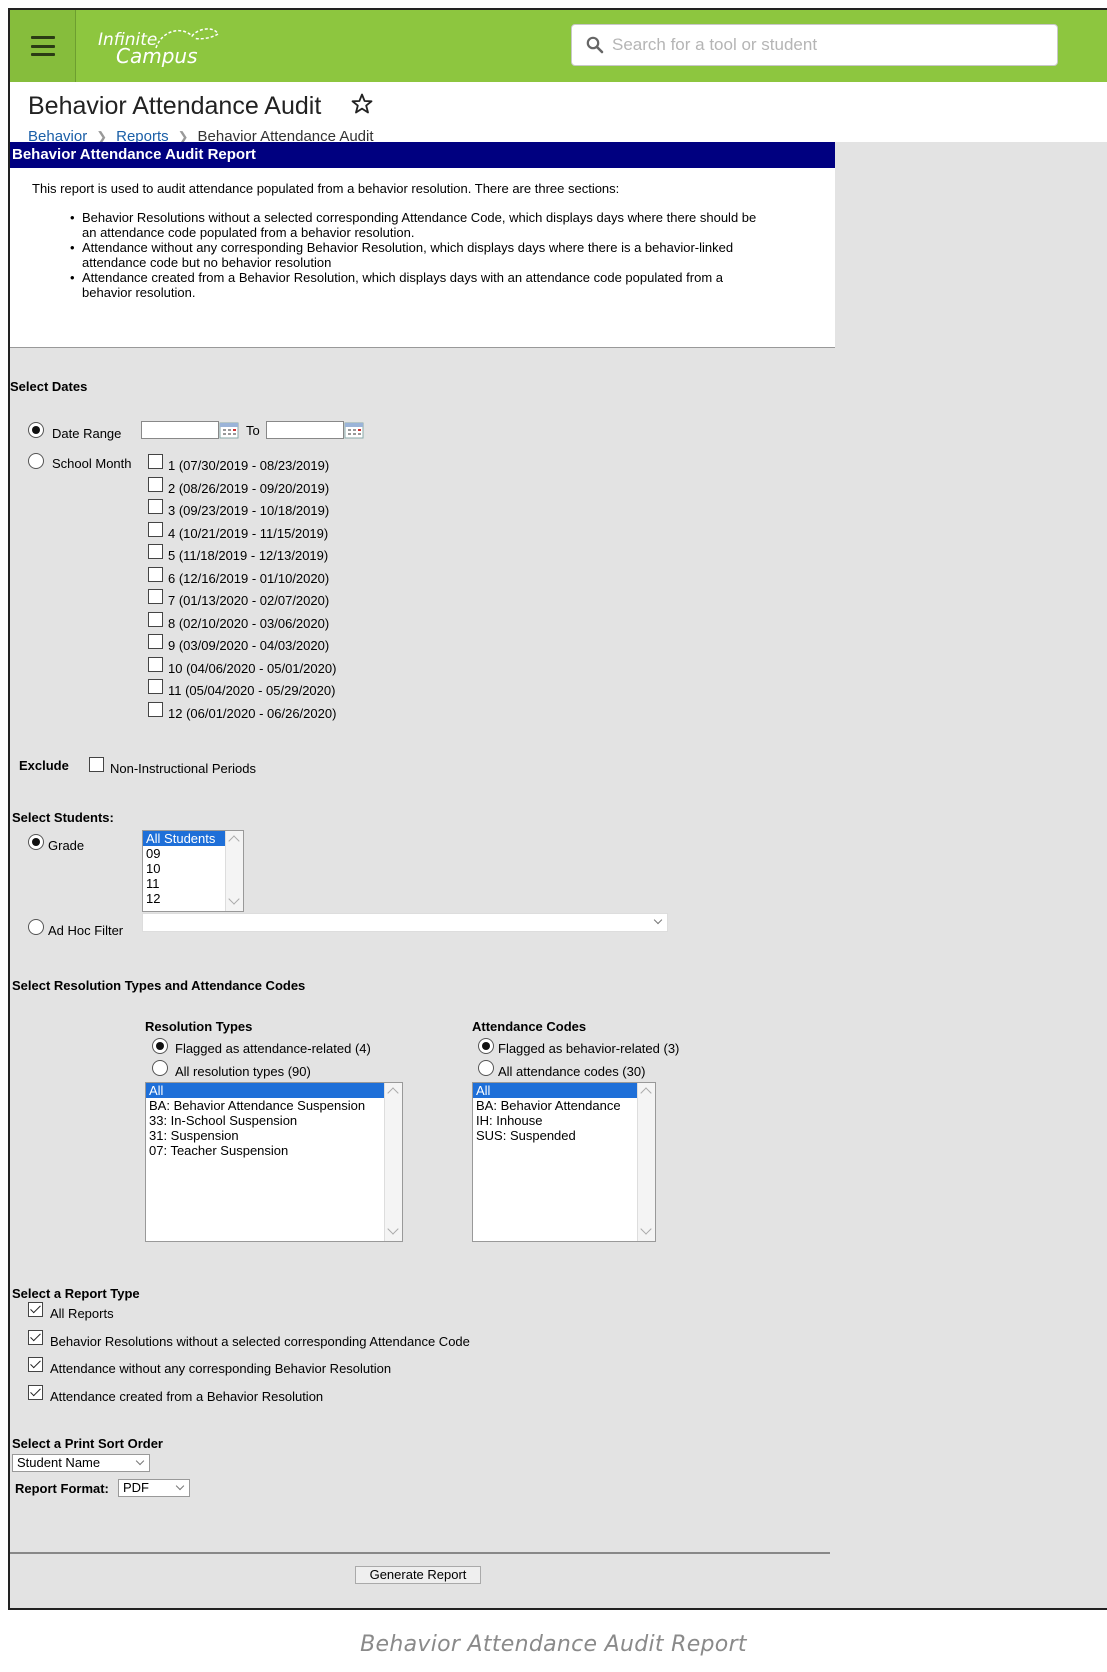 This screenshot has width=1107, height=1672. Describe the element at coordinates (62, 1488) in the screenshot. I see `report-format-label: Report Format:` at that location.